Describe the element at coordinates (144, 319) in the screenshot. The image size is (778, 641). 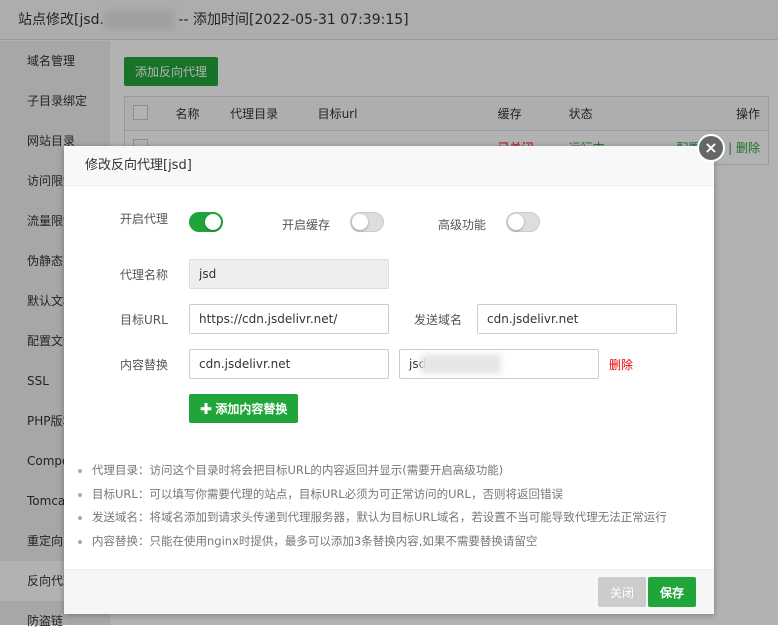
I see `target-url-label: 目标URL` at that location.